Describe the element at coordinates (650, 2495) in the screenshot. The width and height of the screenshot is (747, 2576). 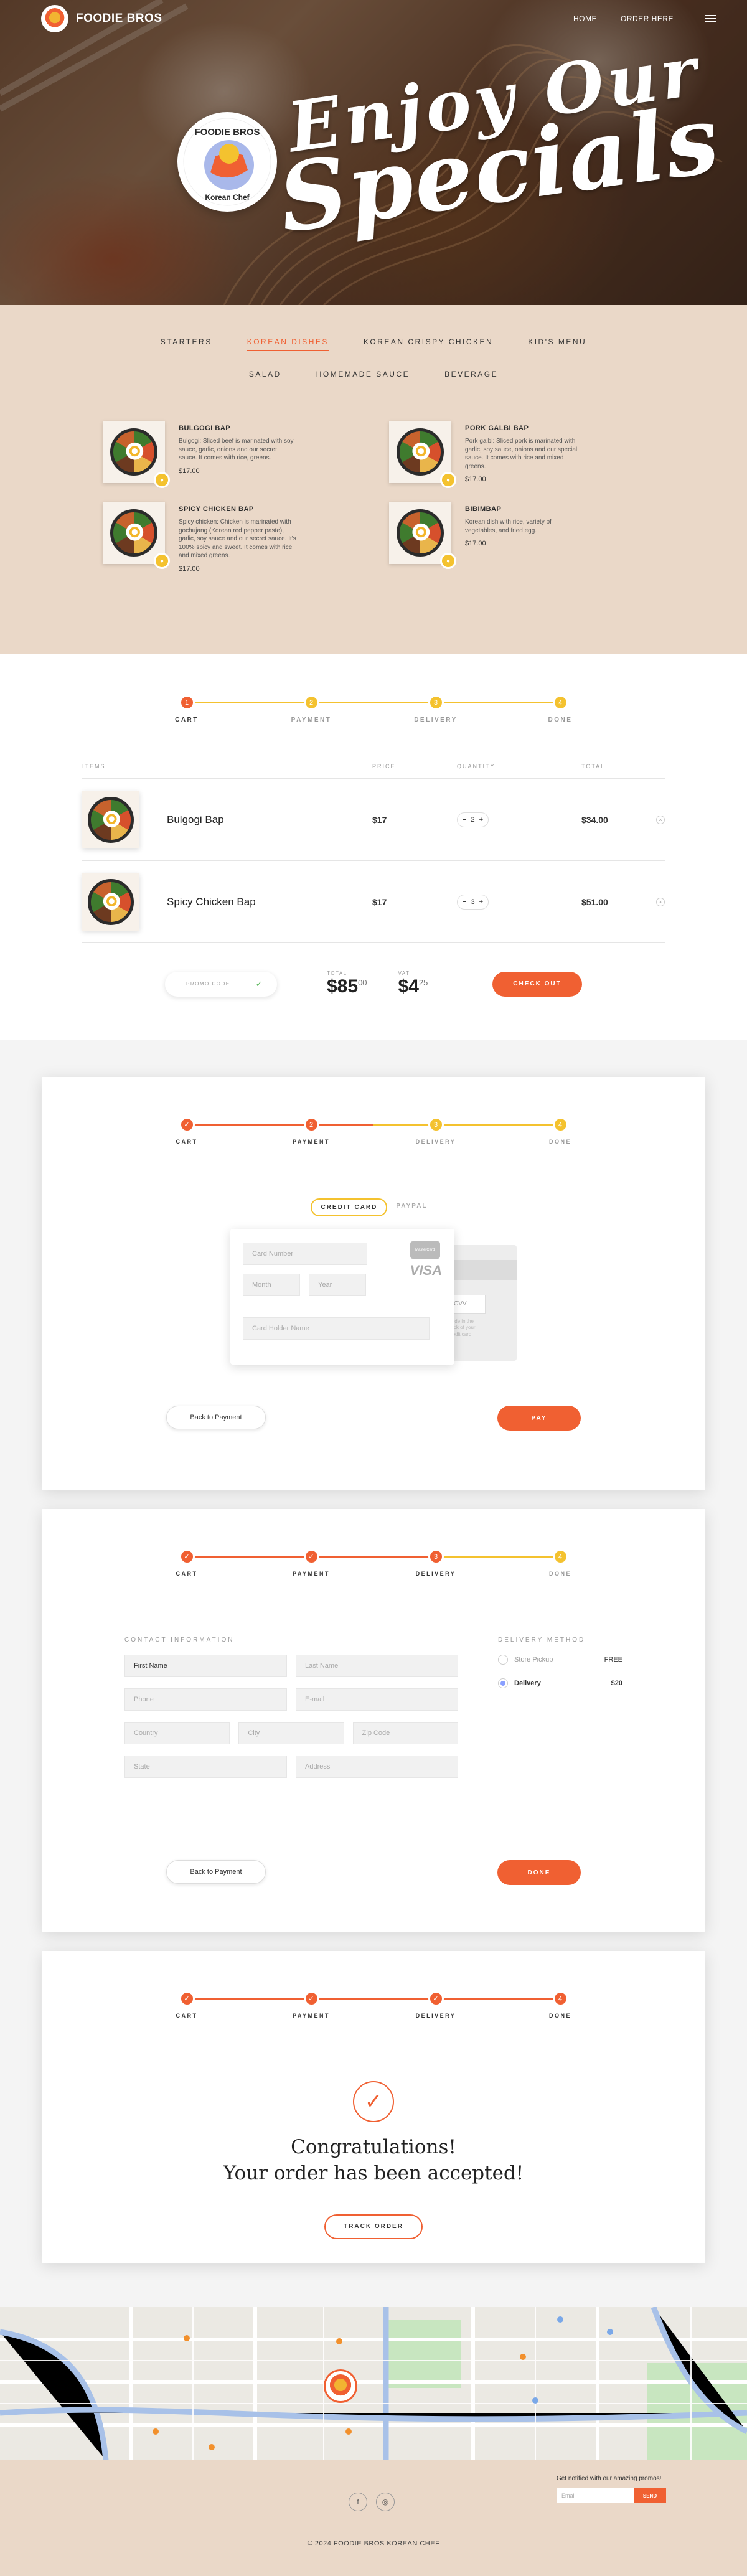
I see `newsletter-send-button: SEND` at that location.